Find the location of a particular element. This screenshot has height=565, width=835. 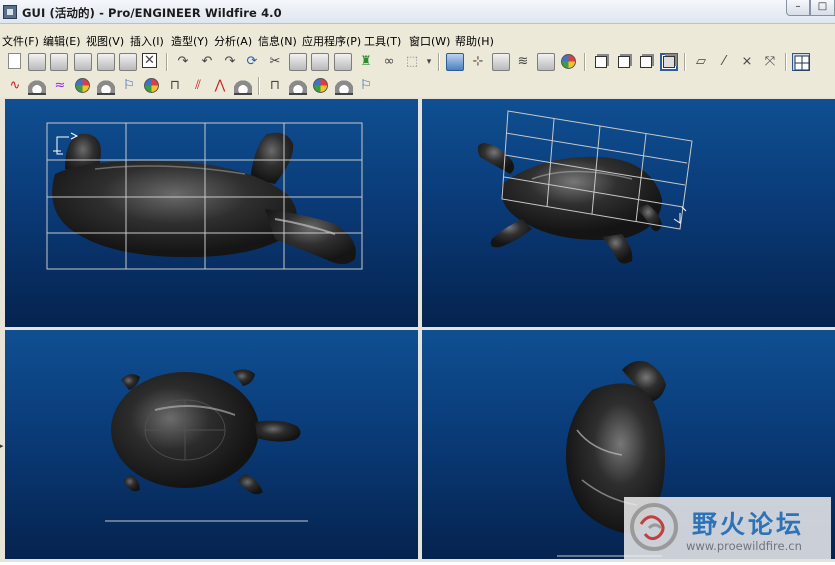

menu-window: 窗口(W) is located at coordinates (429, 41).